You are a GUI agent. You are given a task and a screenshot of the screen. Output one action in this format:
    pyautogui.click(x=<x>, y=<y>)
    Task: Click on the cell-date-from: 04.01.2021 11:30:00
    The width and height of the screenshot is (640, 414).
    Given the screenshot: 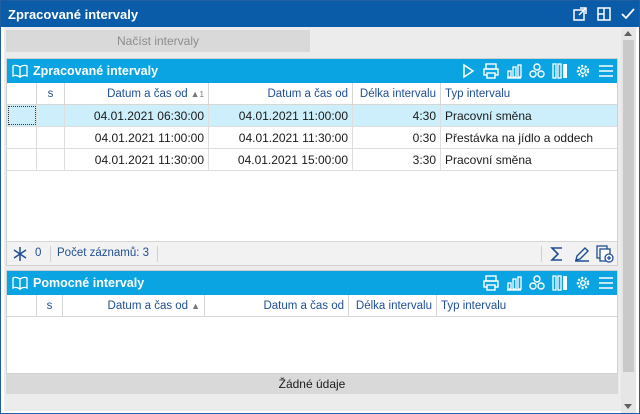 What is the action you would take?
    pyautogui.click(x=137, y=160)
    